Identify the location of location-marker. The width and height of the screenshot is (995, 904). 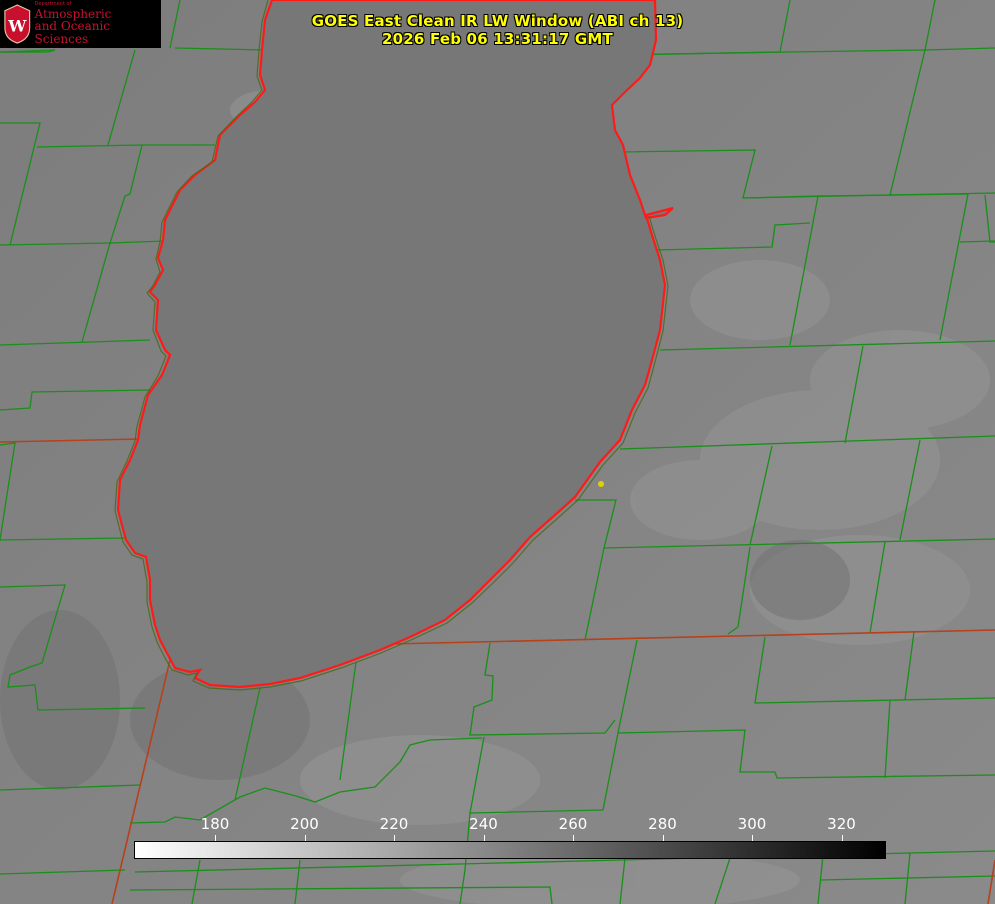
(601, 484).